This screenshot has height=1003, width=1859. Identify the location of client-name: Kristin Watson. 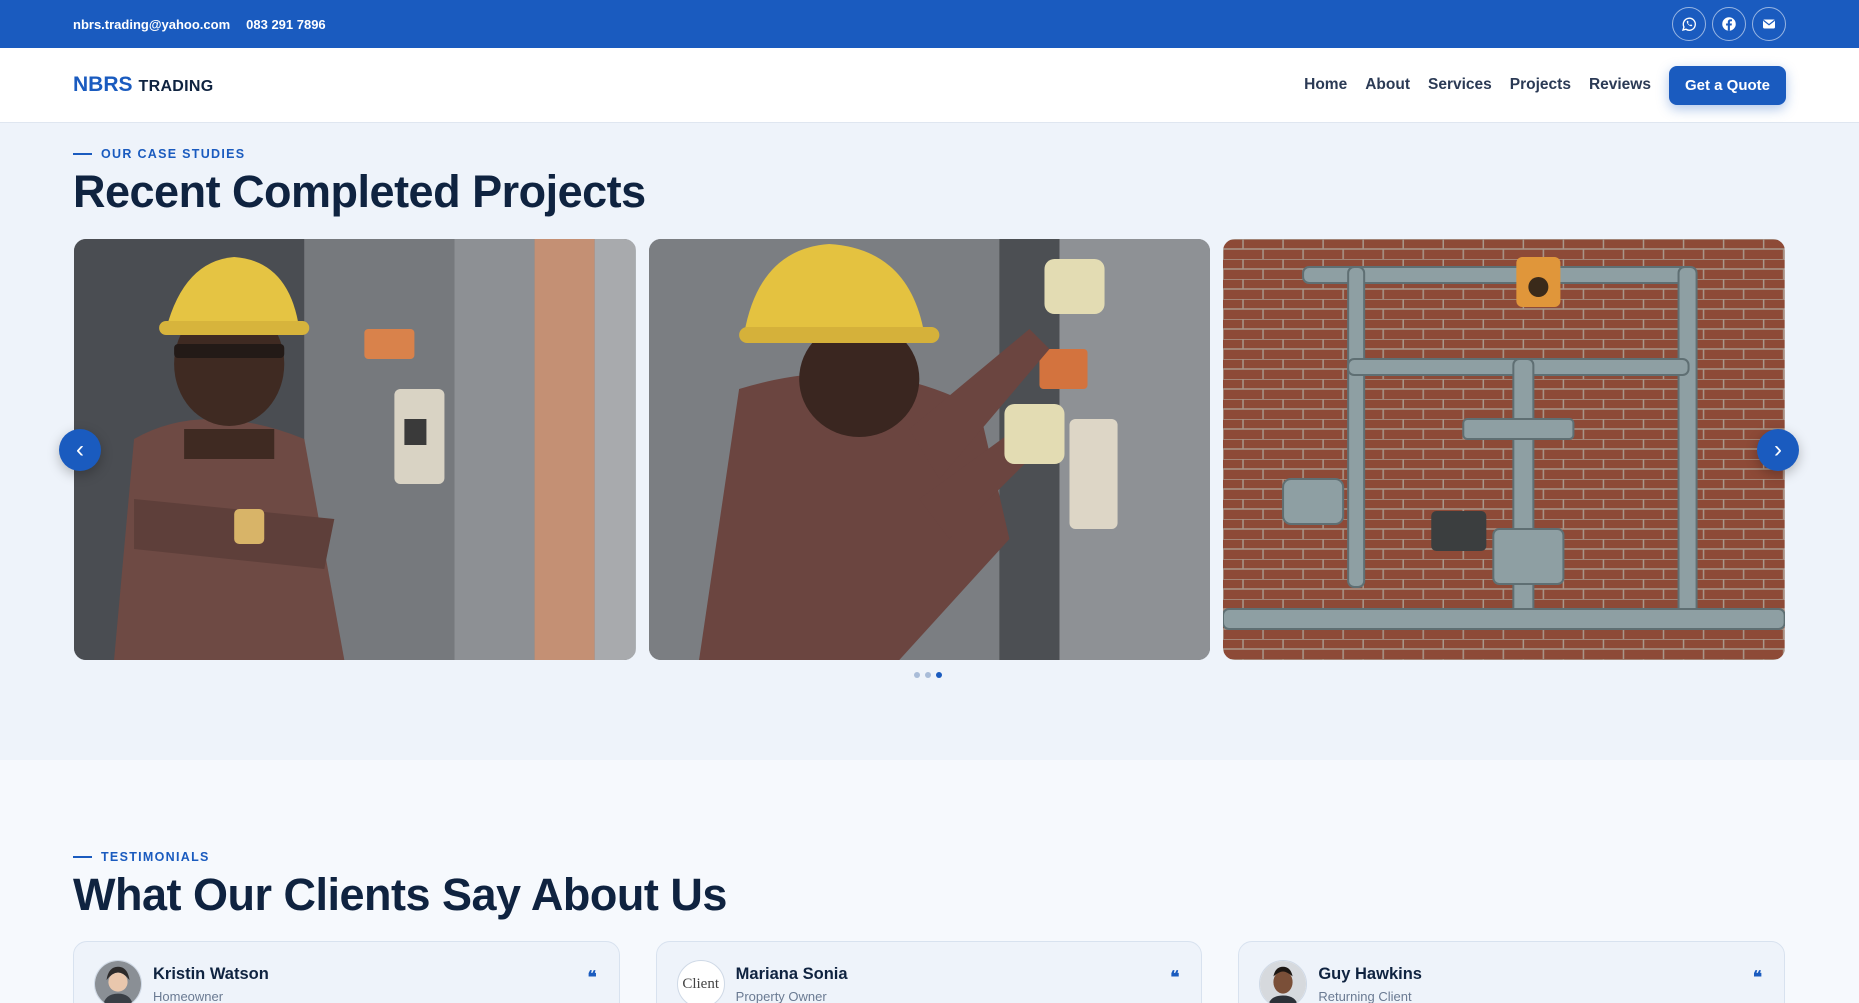
(211, 974).